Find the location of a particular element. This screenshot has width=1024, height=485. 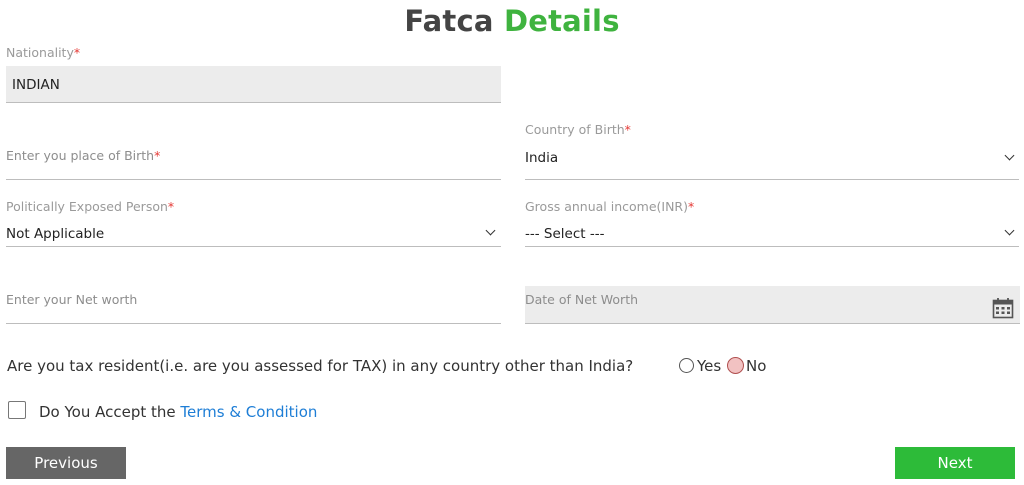

pep-value: Not Applicable is located at coordinates (55, 234).